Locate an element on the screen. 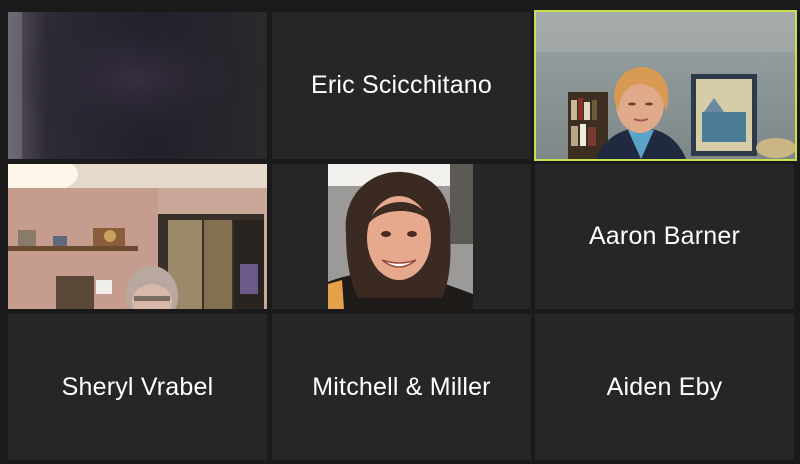  participant-tile-8: Mitchell & Miller is located at coordinates (401, 387).